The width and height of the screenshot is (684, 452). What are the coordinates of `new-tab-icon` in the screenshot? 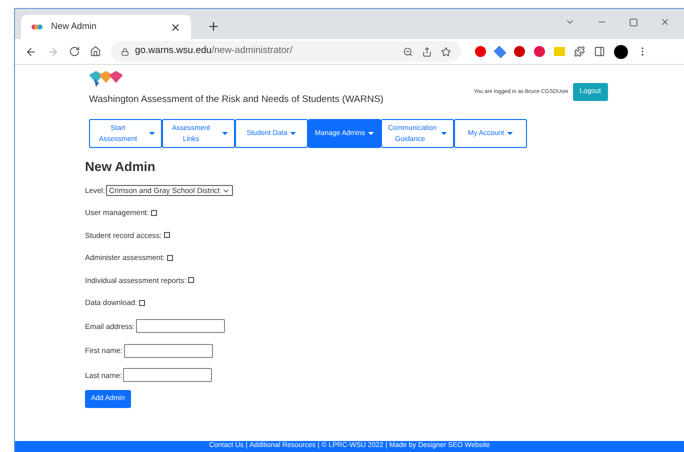 It's located at (213, 26).